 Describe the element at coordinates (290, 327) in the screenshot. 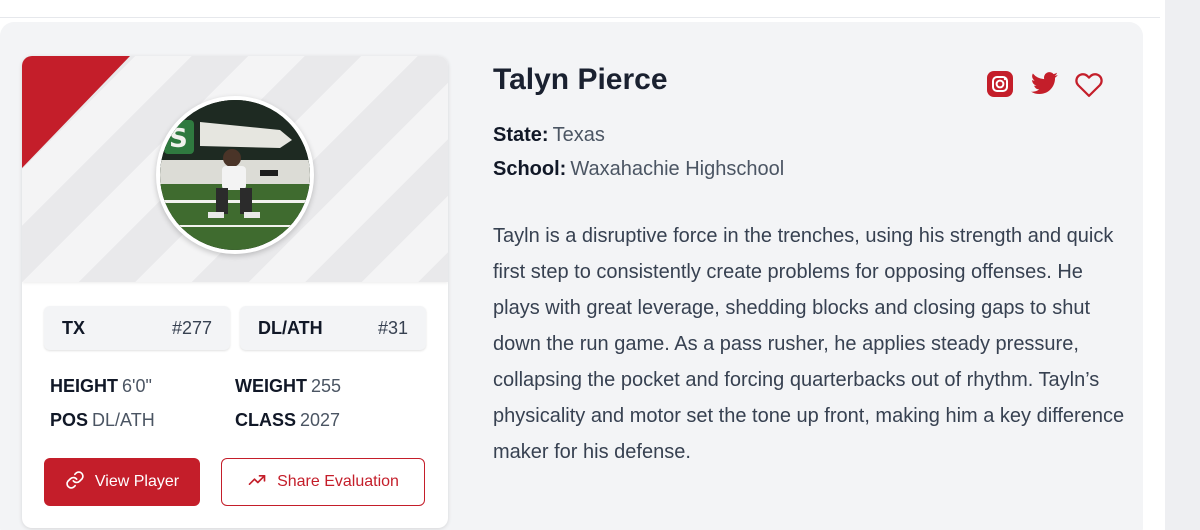

I see `position-rank-label: DL/ATH` at that location.